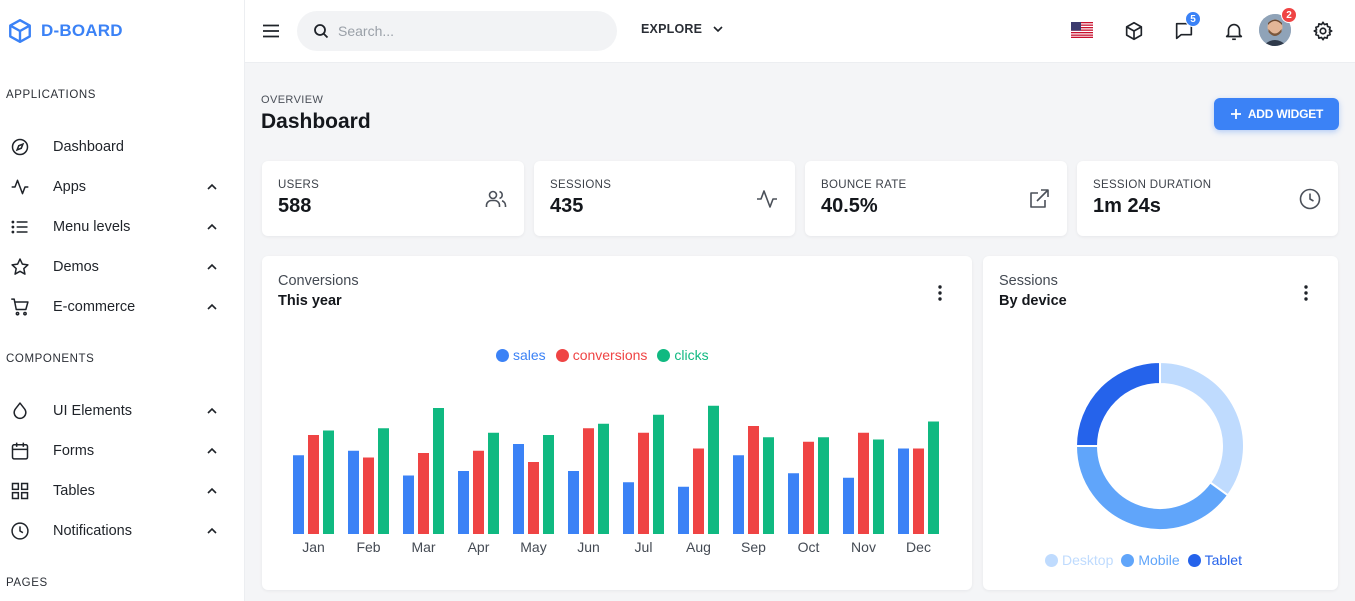 Image resolution: width=1355 pixels, height=601 pixels. What do you see at coordinates (664, 198) in the screenshot?
I see `stat-card-sessions: SESSIONS 435` at bounding box center [664, 198].